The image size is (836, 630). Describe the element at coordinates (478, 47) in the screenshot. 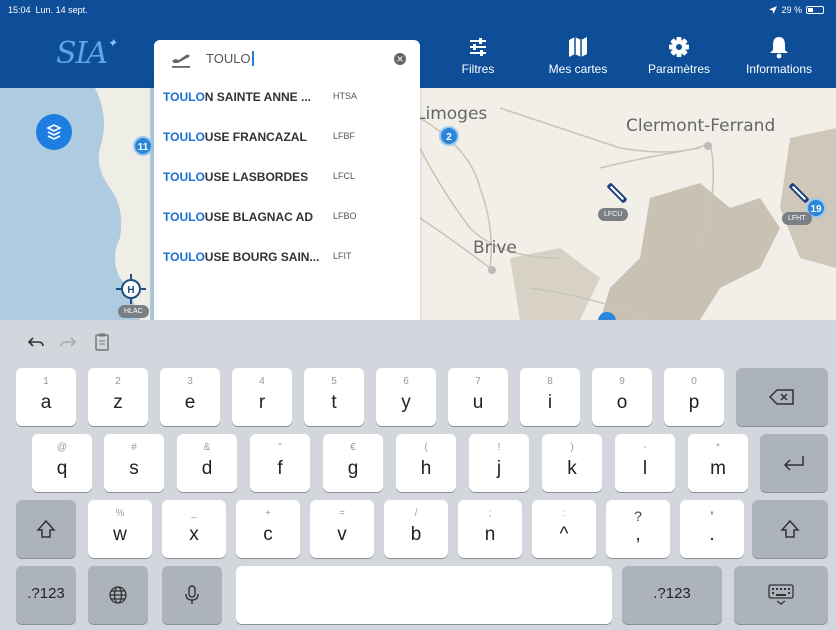

I see `sliders-icon` at that location.